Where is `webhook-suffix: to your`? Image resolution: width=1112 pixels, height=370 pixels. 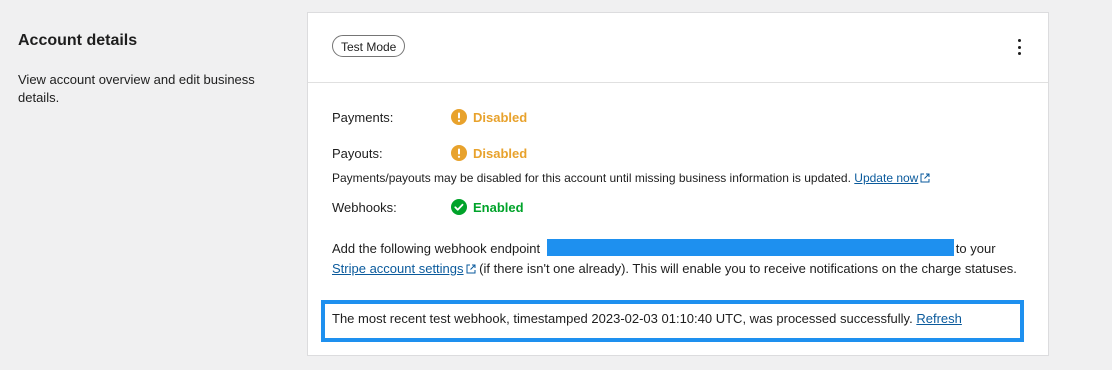
webhook-suffix: to your is located at coordinates (975, 248).